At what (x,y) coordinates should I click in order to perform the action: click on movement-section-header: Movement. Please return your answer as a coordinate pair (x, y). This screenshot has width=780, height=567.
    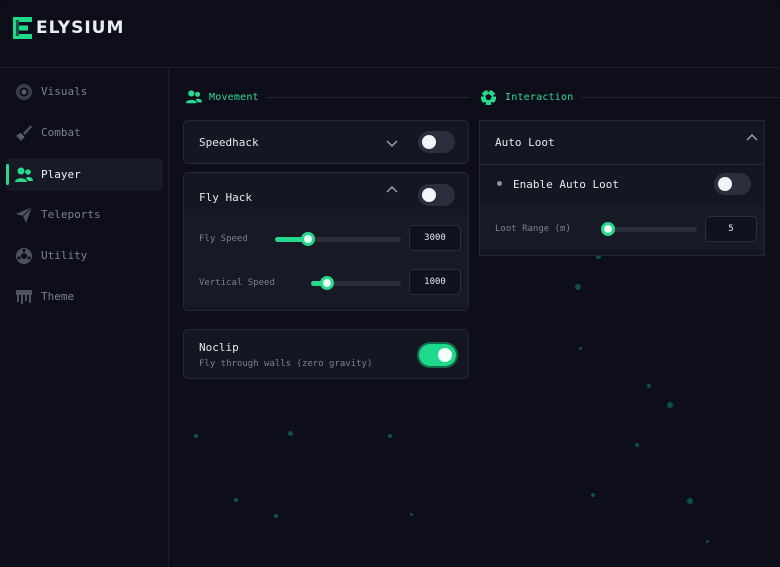
    Looking at the image, I should click on (327, 97).